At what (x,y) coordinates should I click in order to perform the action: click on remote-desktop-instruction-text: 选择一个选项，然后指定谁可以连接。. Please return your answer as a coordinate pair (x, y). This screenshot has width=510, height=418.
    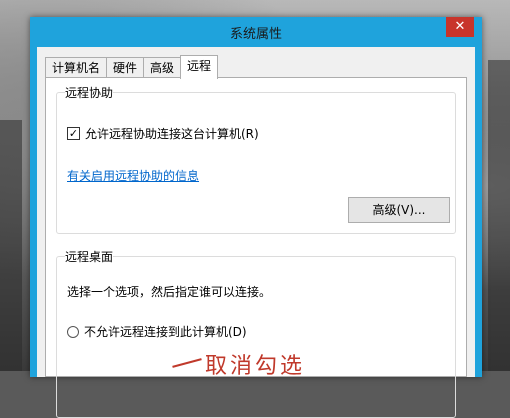
    Looking at the image, I should click on (169, 292).